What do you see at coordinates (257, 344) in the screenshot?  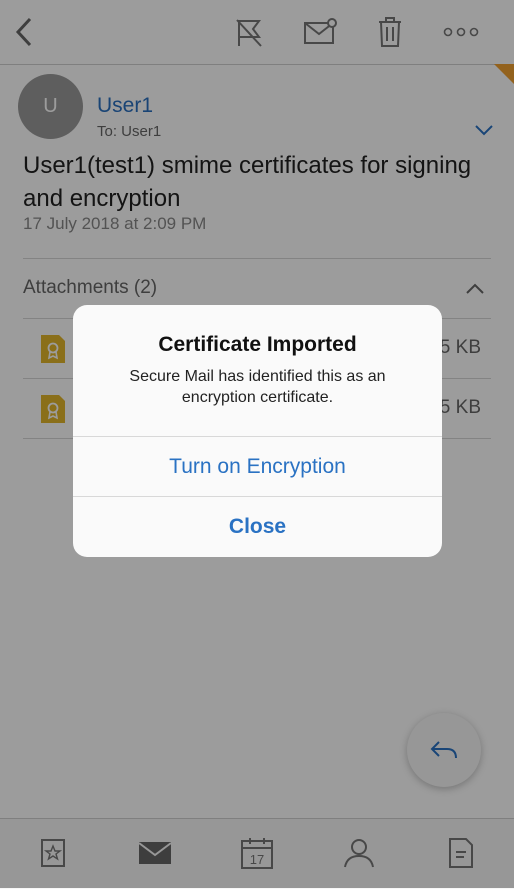 I see `dialog-title: Certificate Imported` at bounding box center [257, 344].